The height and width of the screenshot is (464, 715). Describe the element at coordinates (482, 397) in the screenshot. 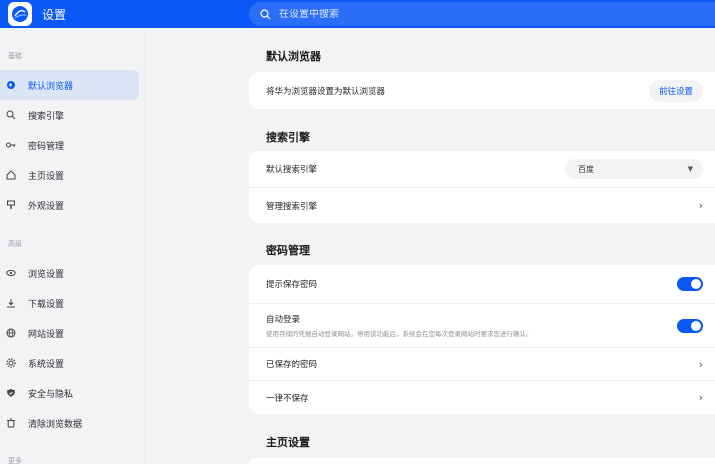

I see `row-never-save: 一律不保存 ›` at that location.